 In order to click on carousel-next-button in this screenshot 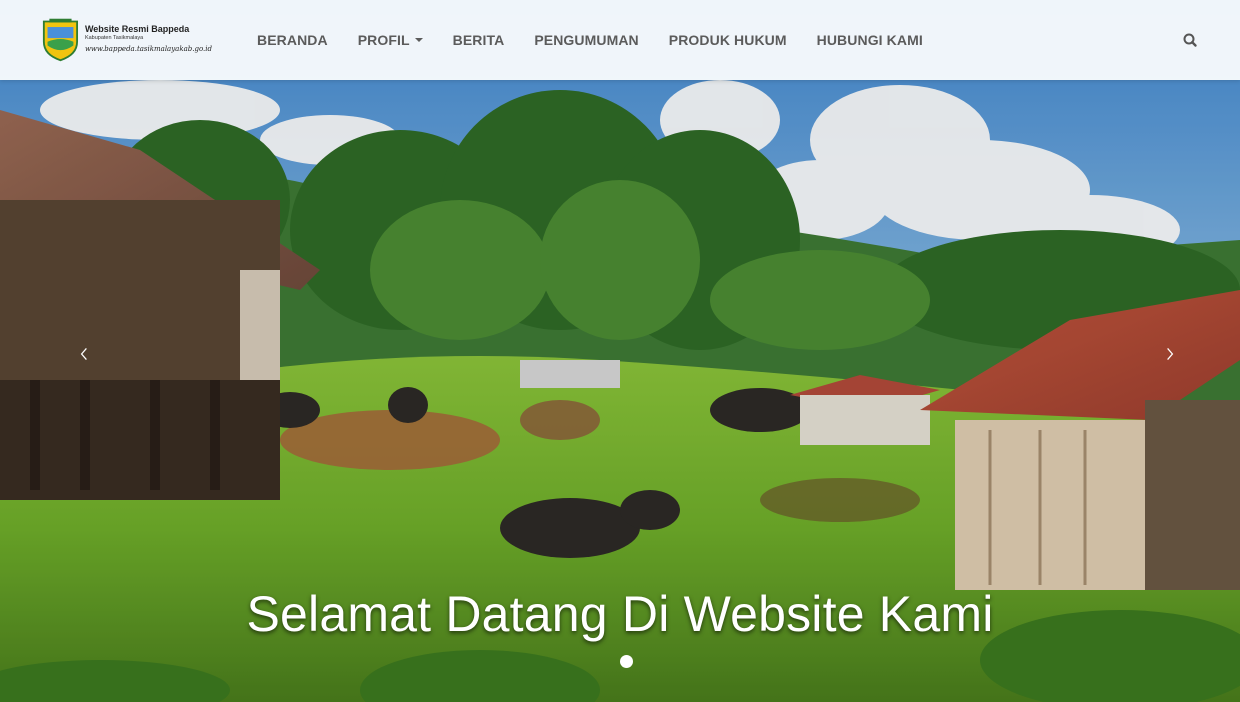, I will do `click(1170, 354)`.